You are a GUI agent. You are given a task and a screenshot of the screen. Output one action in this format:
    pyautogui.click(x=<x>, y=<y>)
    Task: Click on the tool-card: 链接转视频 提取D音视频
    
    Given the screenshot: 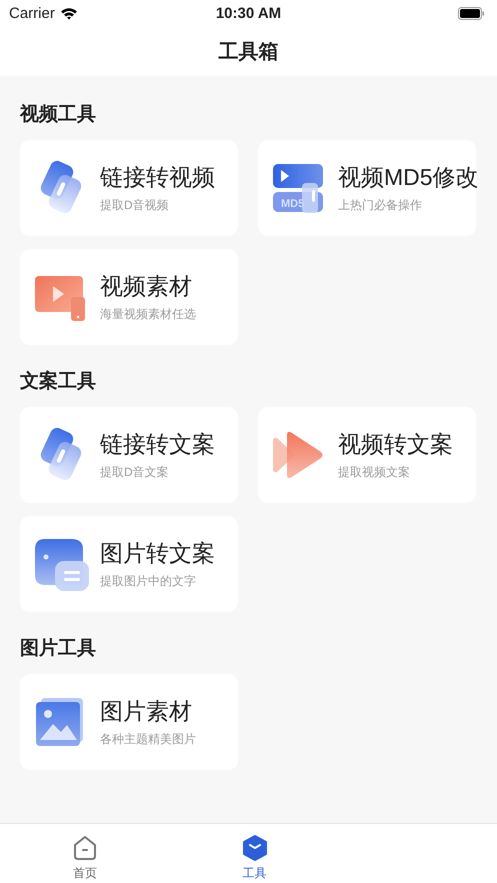 What is the action you would take?
    pyautogui.click(x=129, y=188)
    